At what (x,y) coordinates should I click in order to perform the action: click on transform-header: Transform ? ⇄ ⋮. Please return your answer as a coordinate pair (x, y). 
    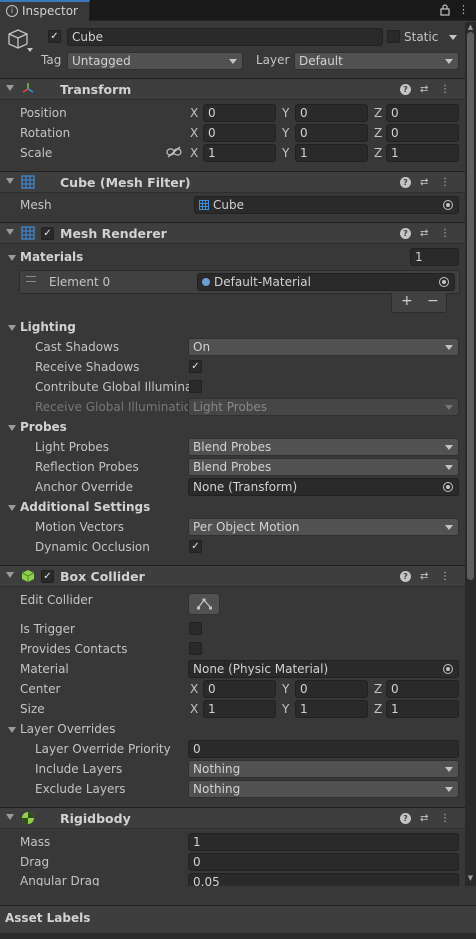
    Looking at the image, I should click on (232, 89).